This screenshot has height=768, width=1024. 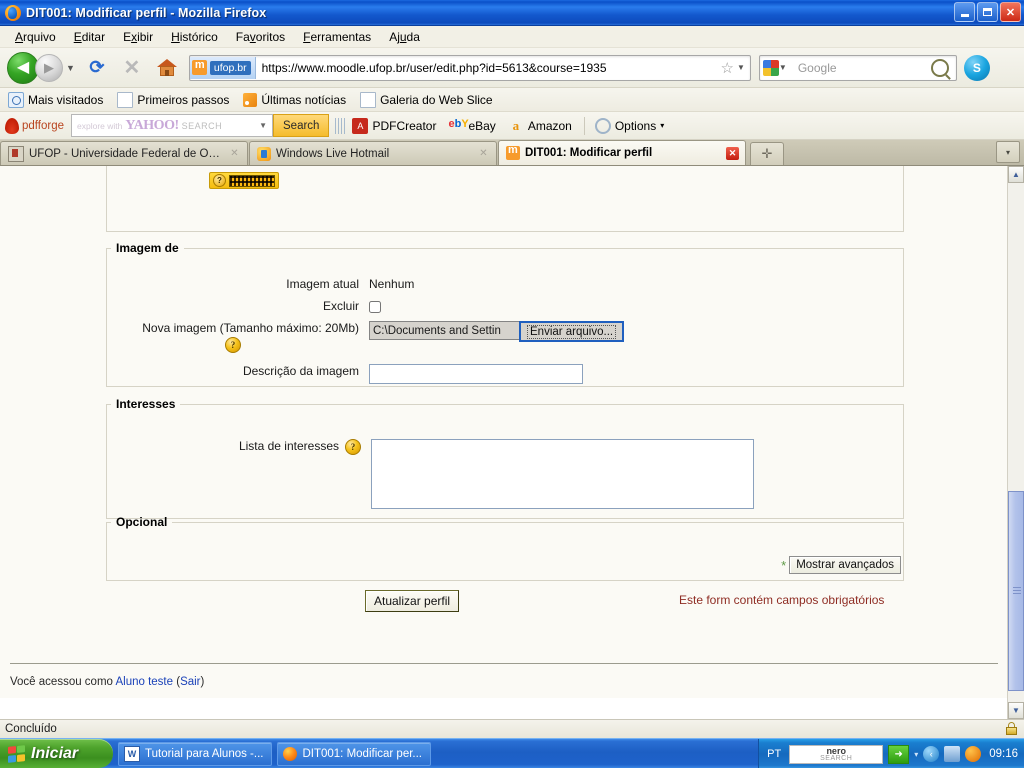 I want to click on close-icon: ✕, so click(x=1010, y=12).